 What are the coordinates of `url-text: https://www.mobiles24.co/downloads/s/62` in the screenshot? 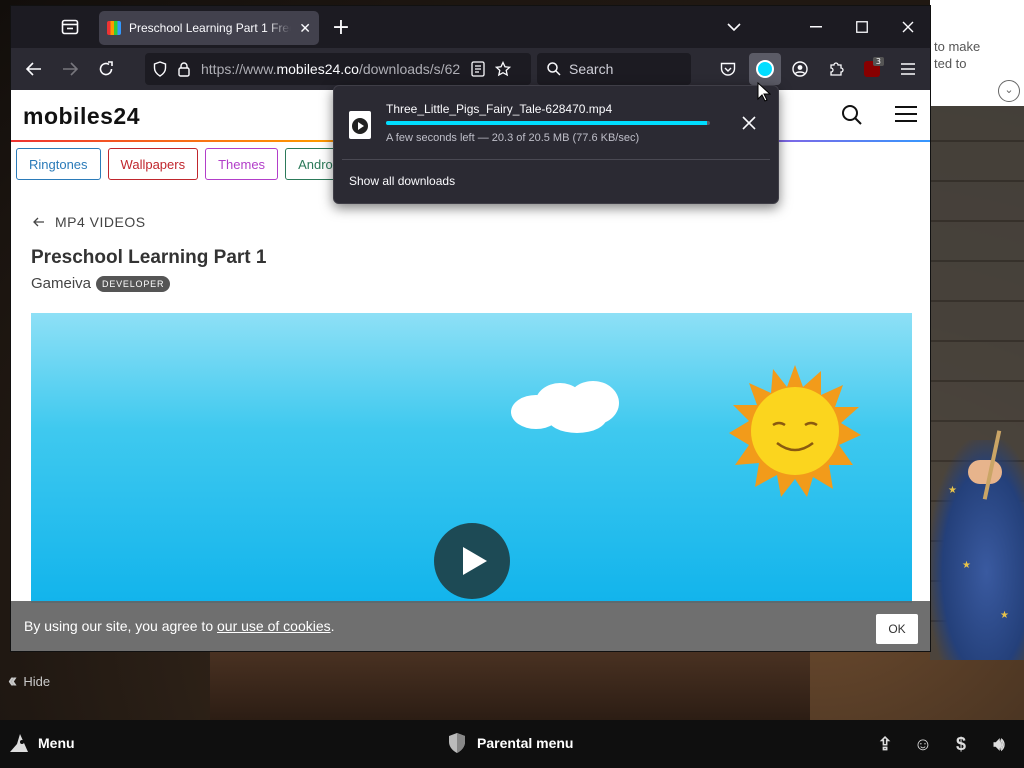 It's located at (331, 69).